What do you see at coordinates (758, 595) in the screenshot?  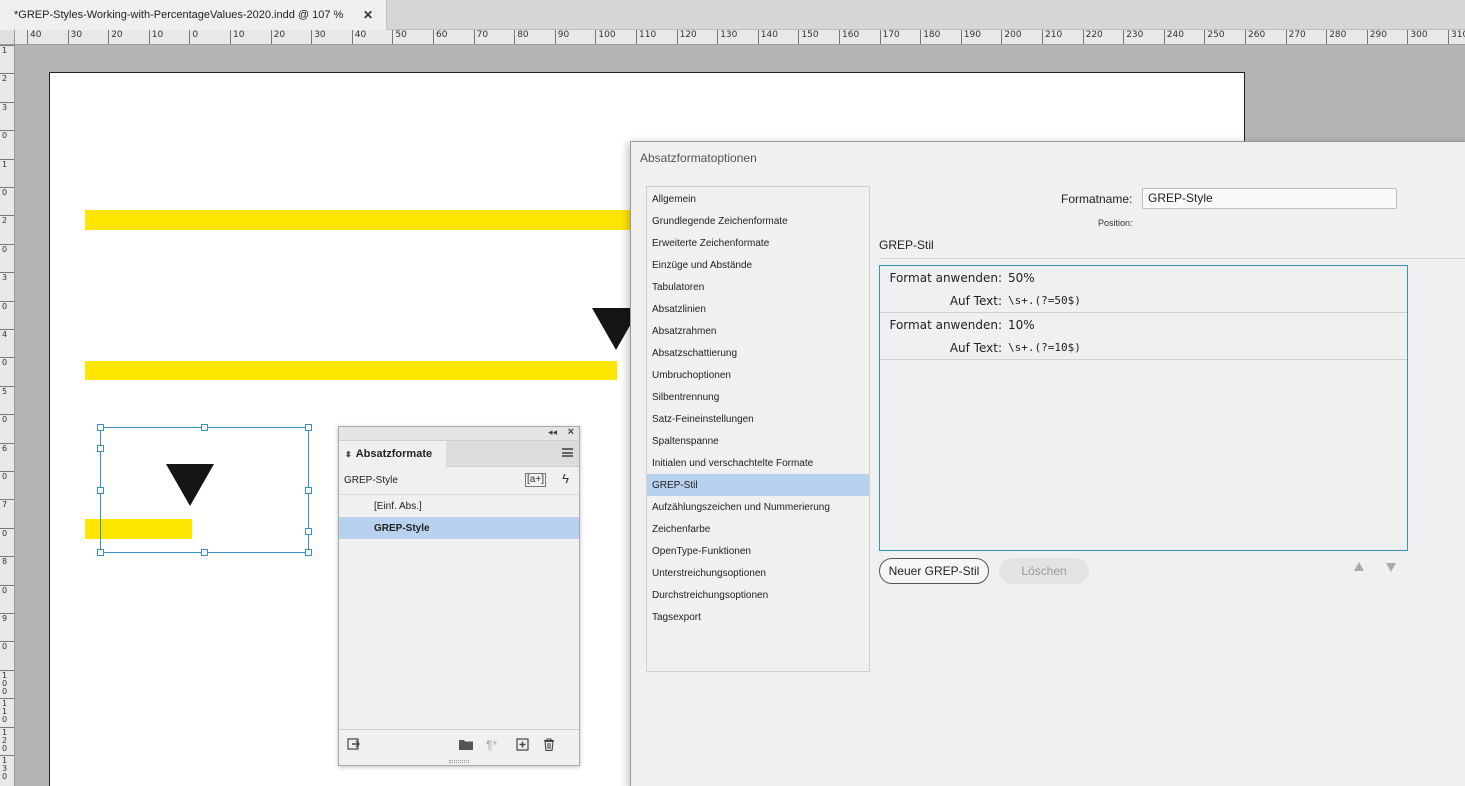 I see `category-item: Durchstreichungsoptionen` at bounding box center [758, 595].